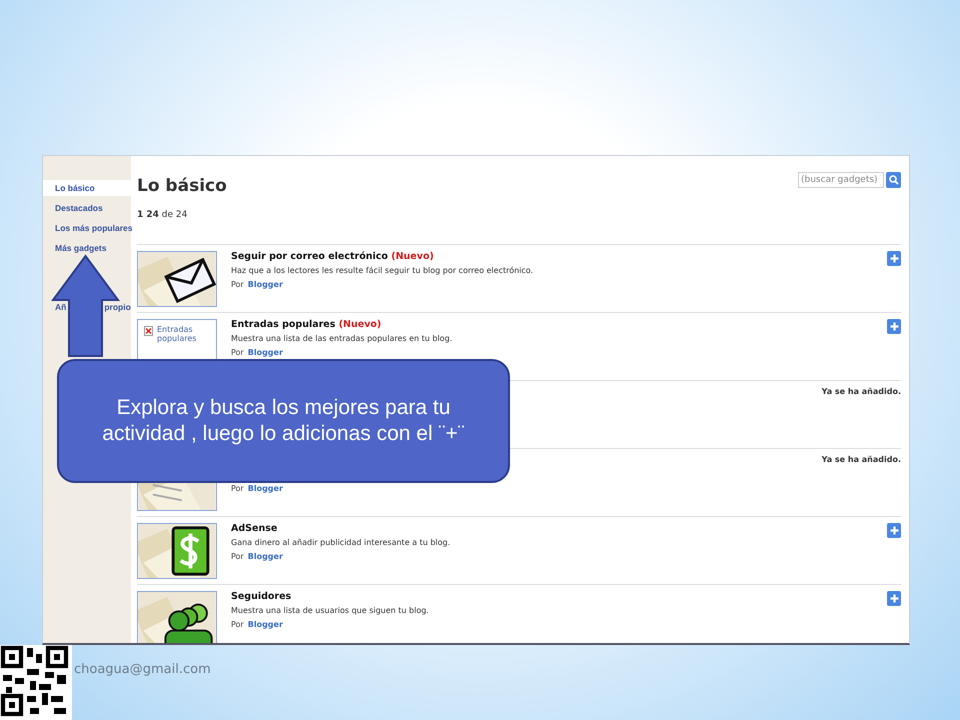  I want to click on sidebar-item: Destacados, so click(87, 208).